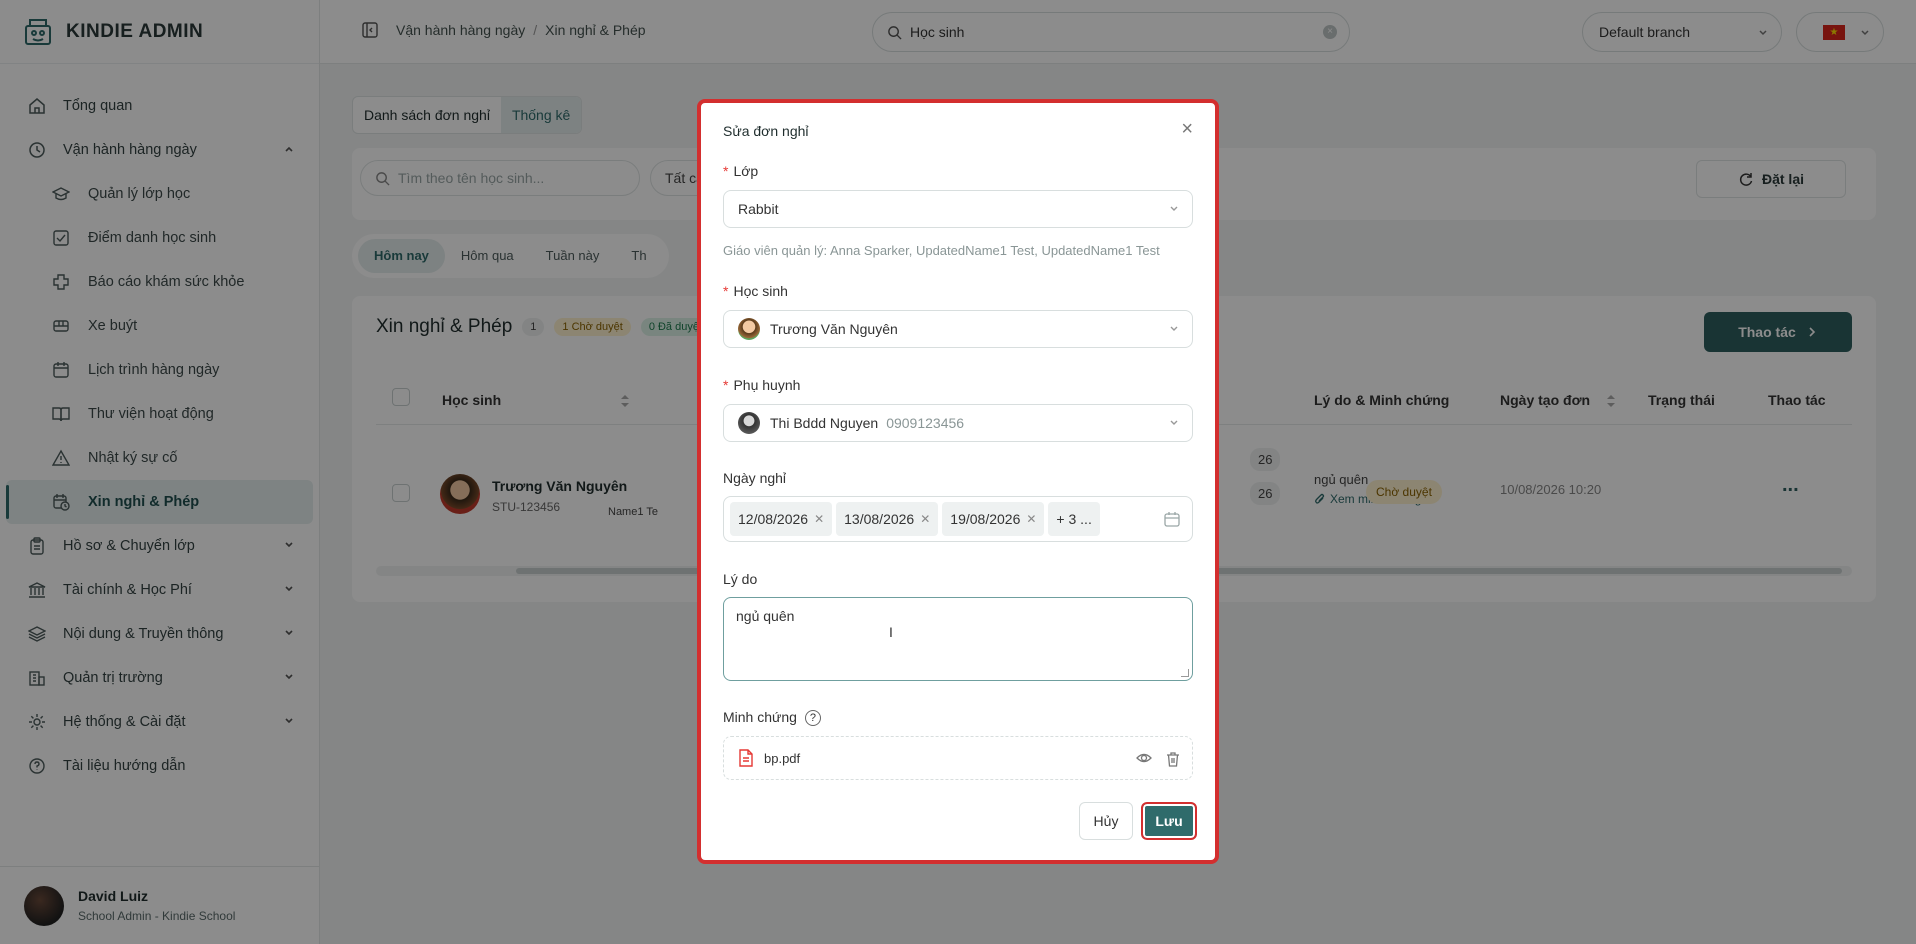 Image resolution: width=1916 pixels, height=944 pixels. Describe the element at coordinates (755, 478) in the screenshot. I see `dates-label: Ngày nghỉ` at that location.